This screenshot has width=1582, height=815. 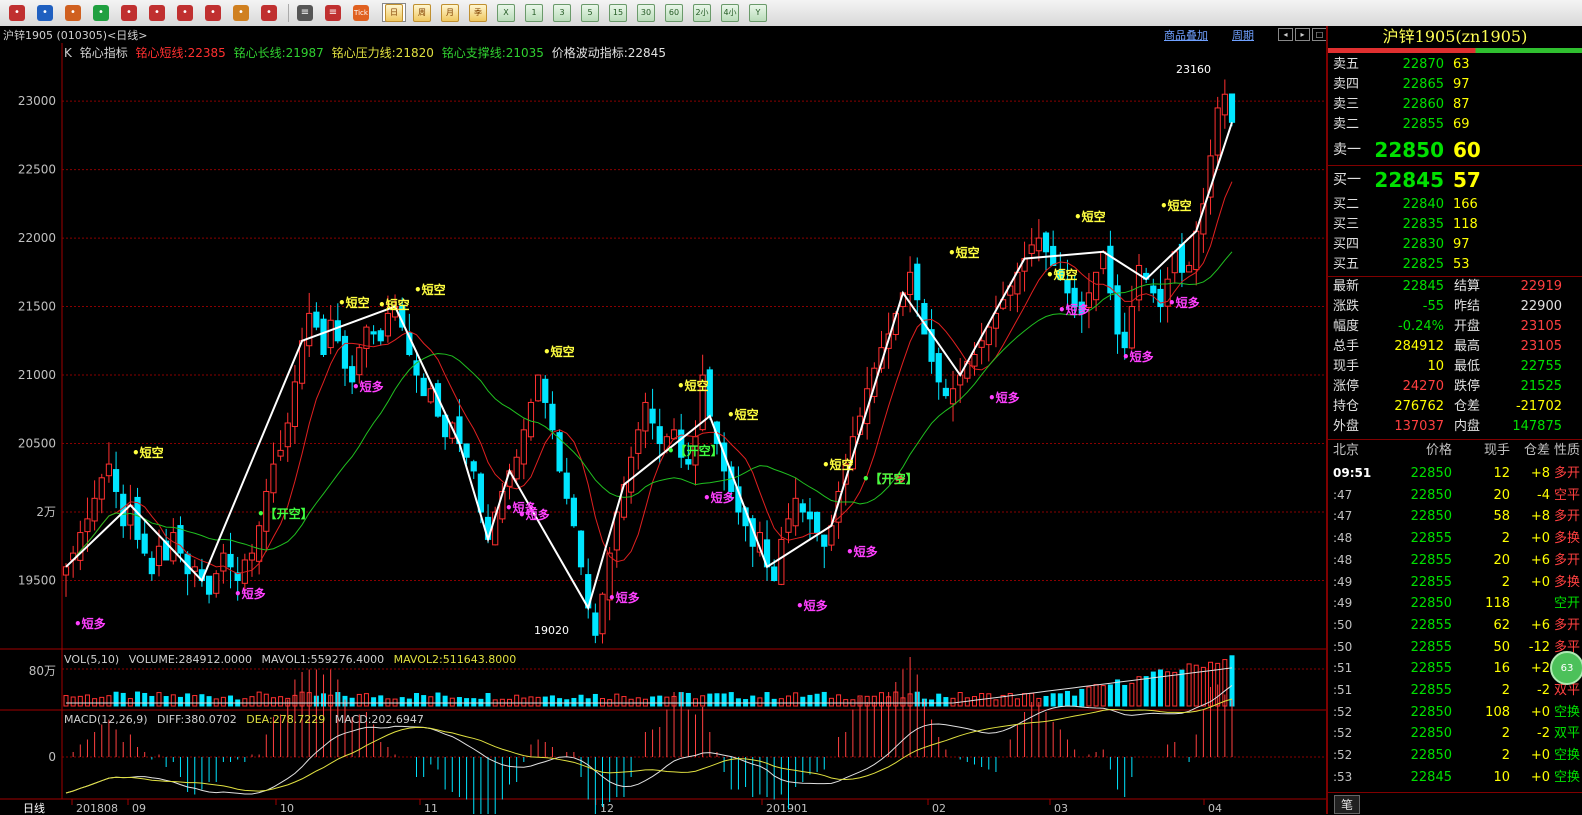 What do you see at coordinates (1455, 180) in the screenshot?
I see `bid-level: 买一 22845 57` at bounding box center [1455, 180].